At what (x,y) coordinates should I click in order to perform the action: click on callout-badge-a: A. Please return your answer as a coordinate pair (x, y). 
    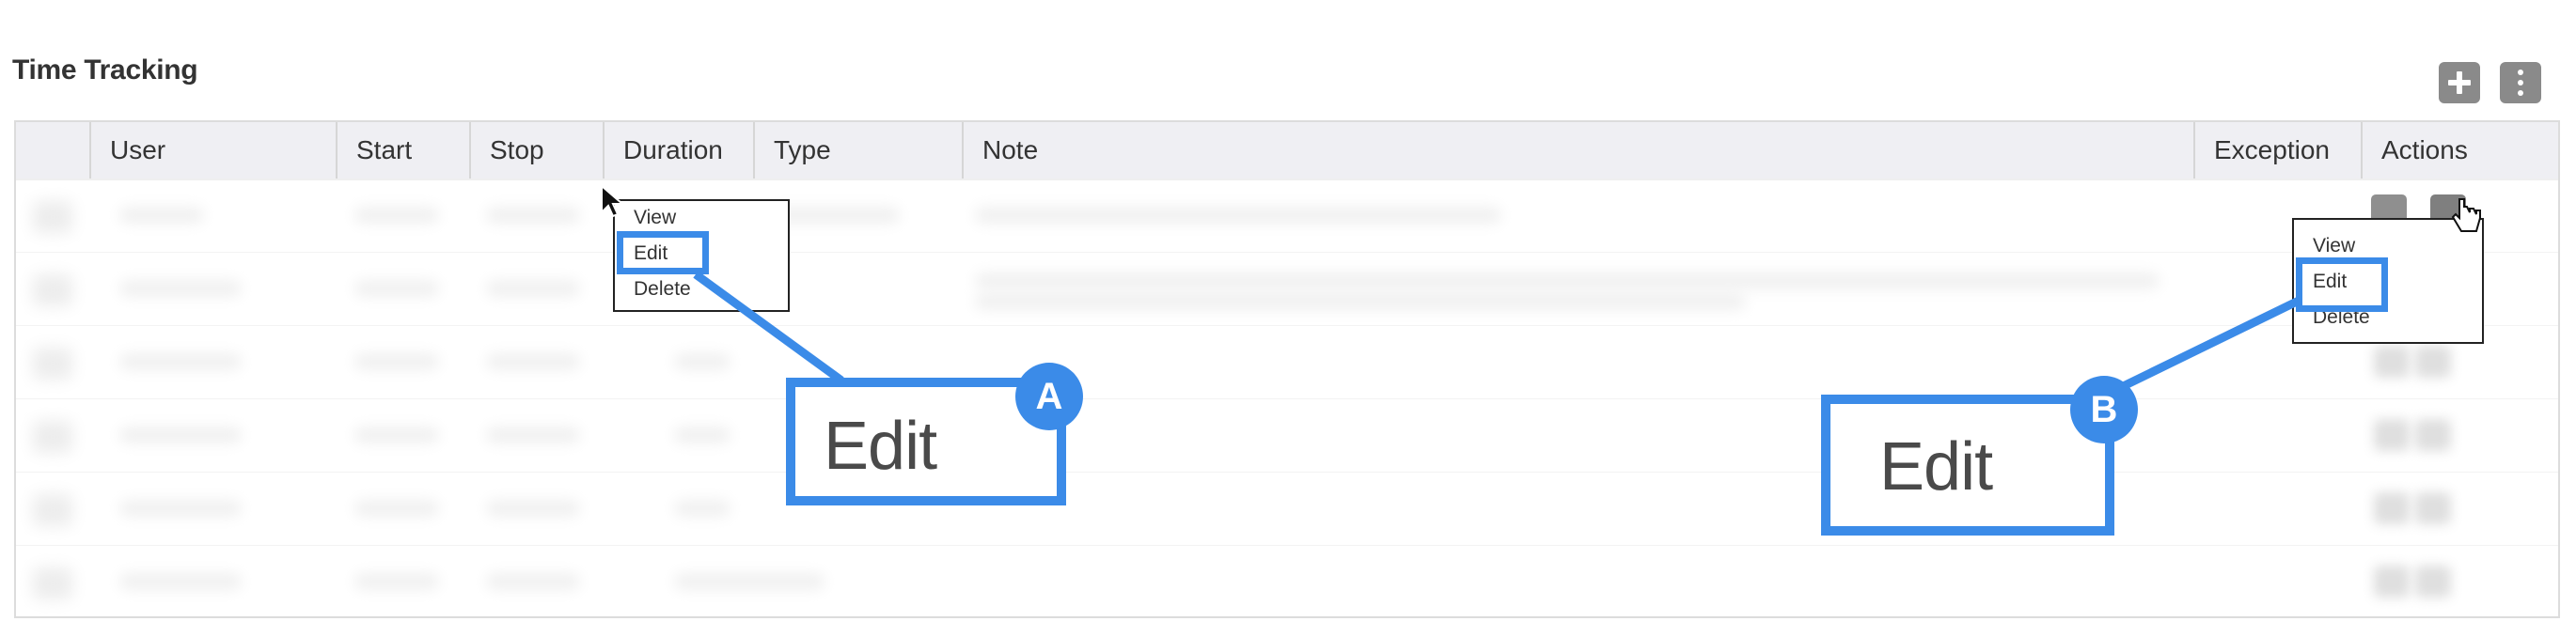
    Looking at the image, I should click on (1049, 397).